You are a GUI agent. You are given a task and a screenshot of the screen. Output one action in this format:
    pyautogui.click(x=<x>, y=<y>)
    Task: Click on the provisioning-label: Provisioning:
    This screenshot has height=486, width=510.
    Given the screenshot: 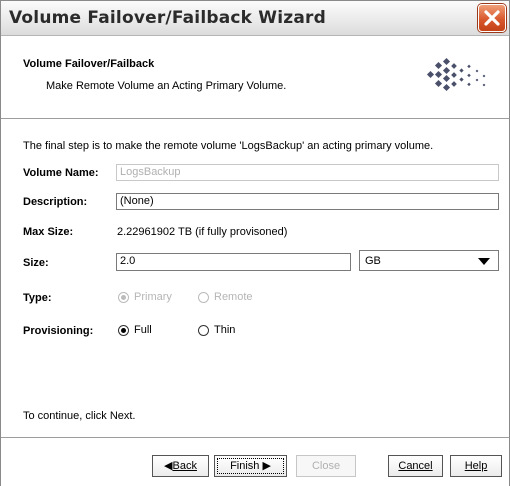 What is the action you would take?
    pyautogui.click(x=58, y=331)
    